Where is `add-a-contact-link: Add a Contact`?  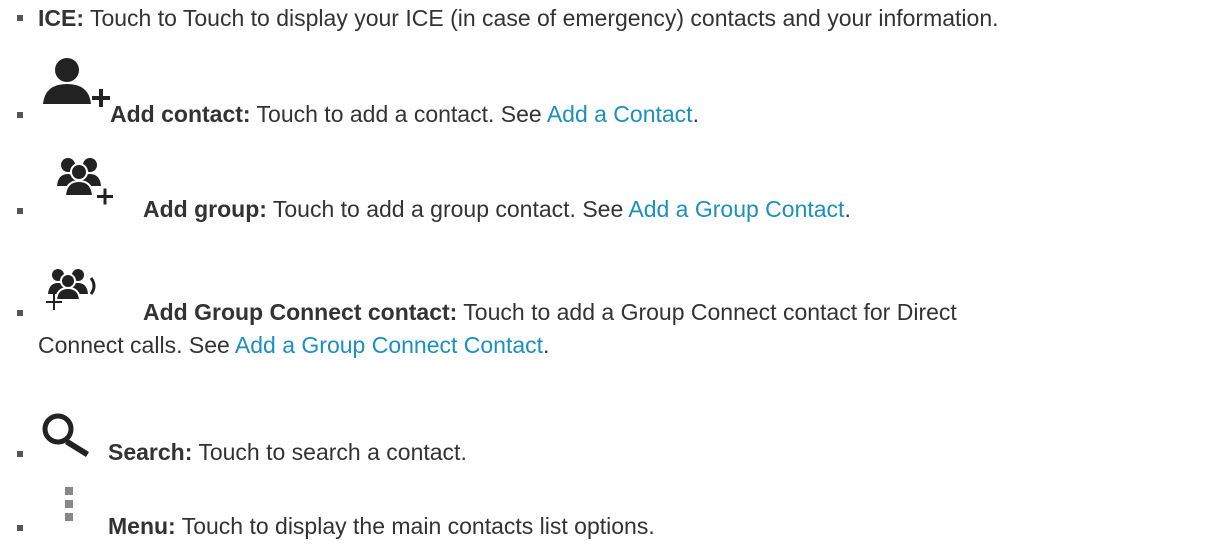 add-a-contact-link: Add a Contact is located at coordinates (620, 114).